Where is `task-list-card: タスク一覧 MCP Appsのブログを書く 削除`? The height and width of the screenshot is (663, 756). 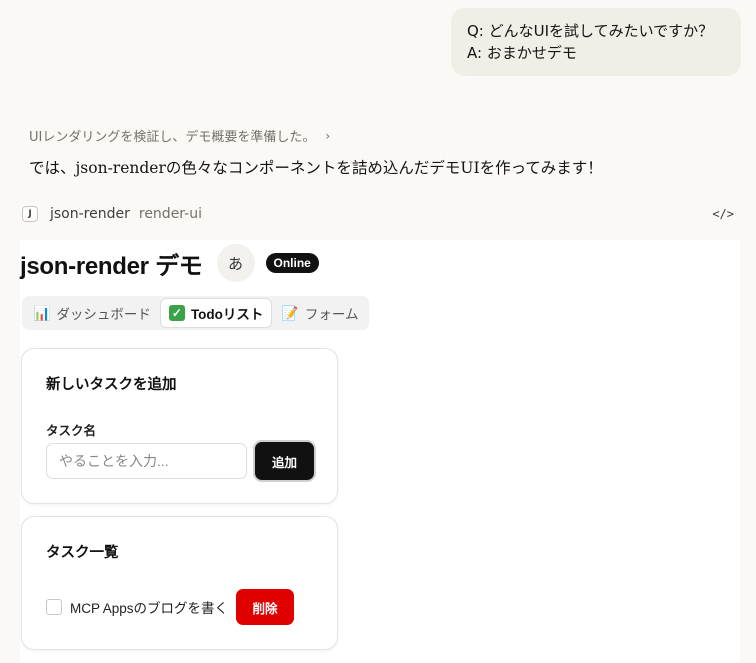 task-list-card: タスク一覧 MCP Appsのブログを書く 削除 is located at coordinates (179, 583).